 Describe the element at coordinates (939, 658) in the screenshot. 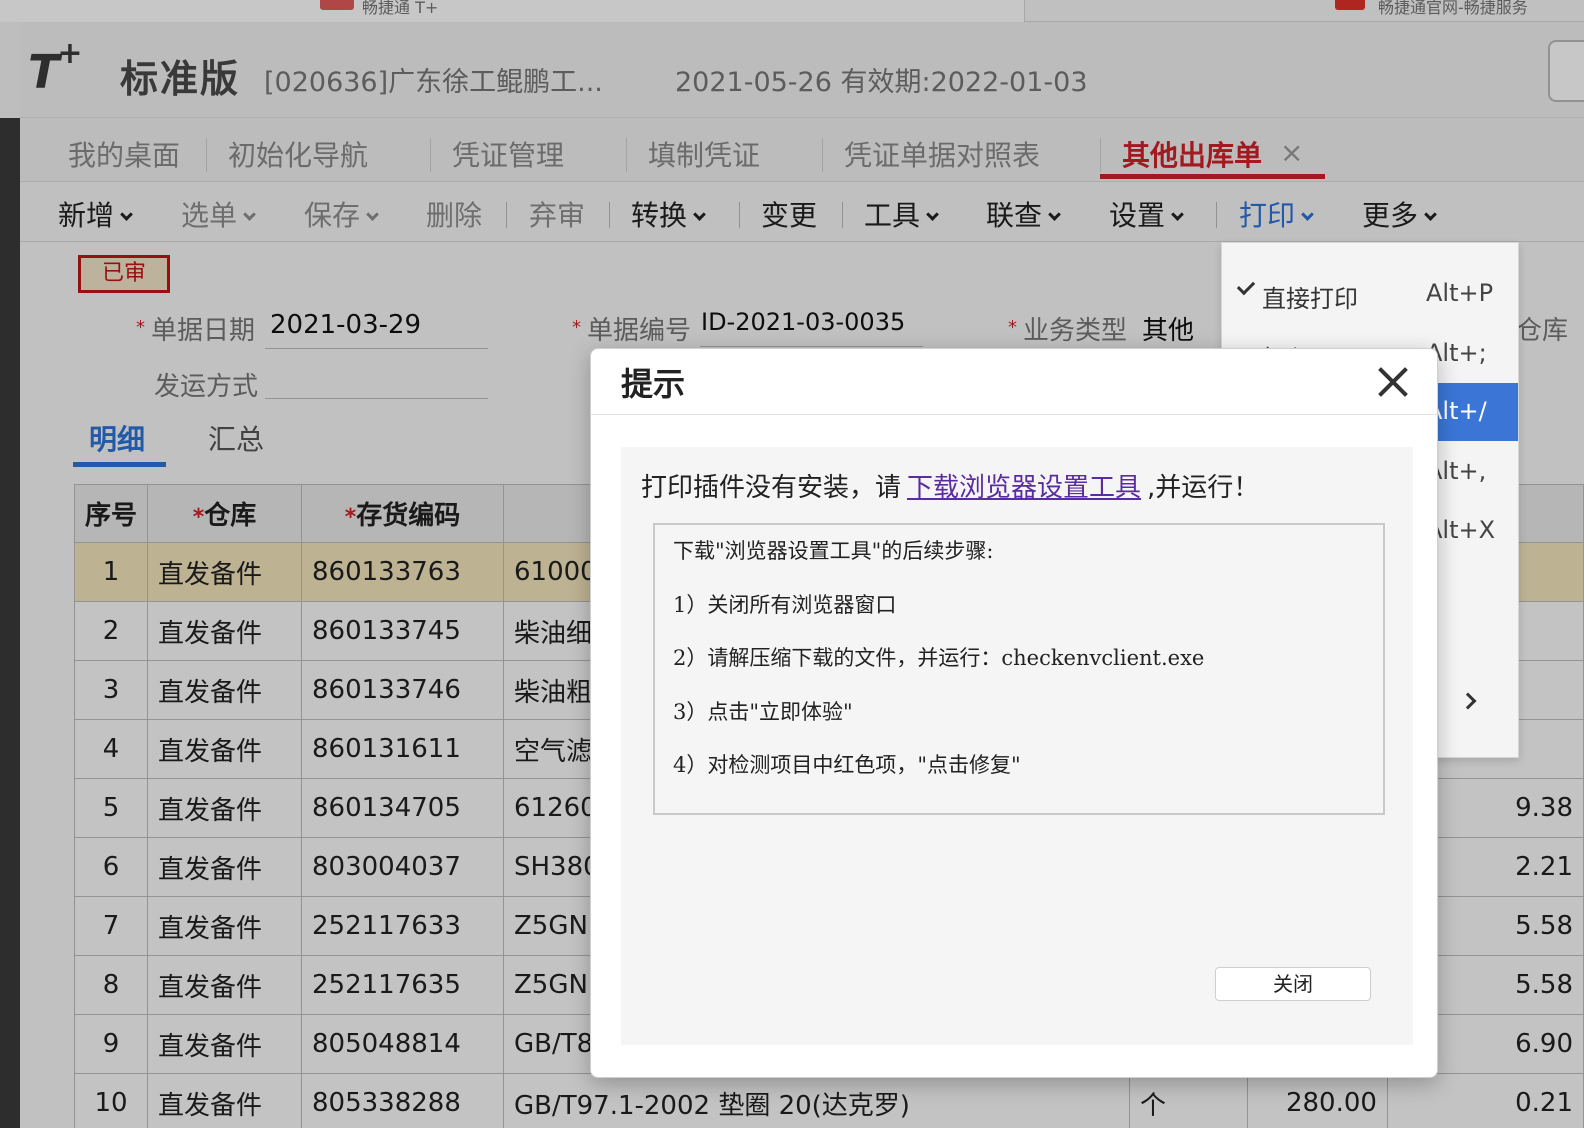

I see `step-item: 2）请解压缩下载的文件，并运行：checkenvclient.exe` at that location.